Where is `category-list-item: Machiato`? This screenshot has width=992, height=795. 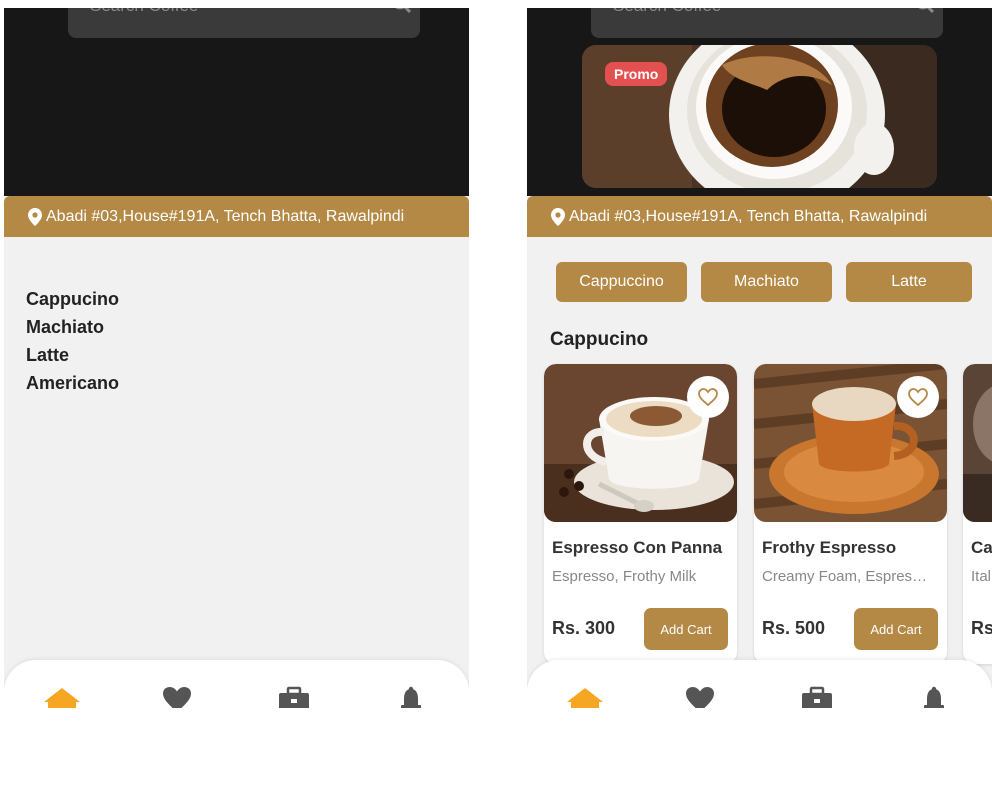 category-list-item: Machiato is located at coordinates (72, 327).